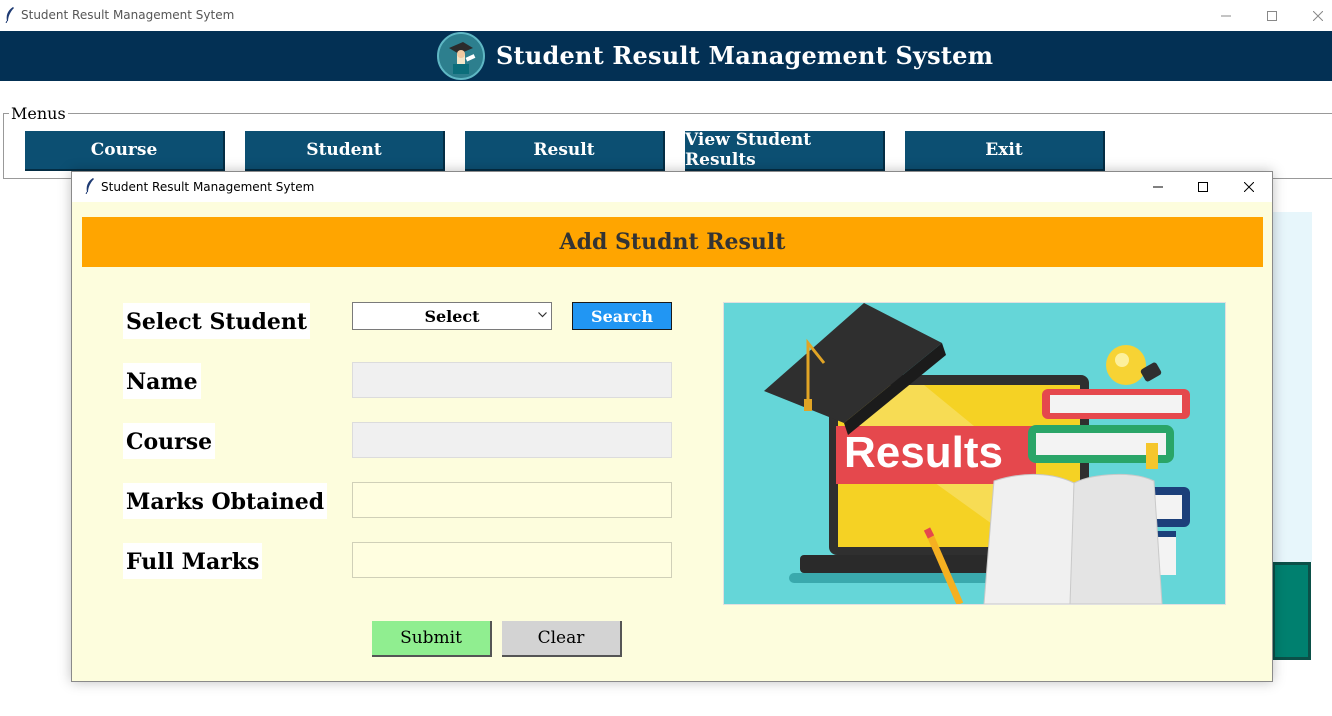 This screenshot has width=1332, height=716. Describe the element at coordinates (512, 500) in the screenshot. I see `marks-obtained-field` at that location.